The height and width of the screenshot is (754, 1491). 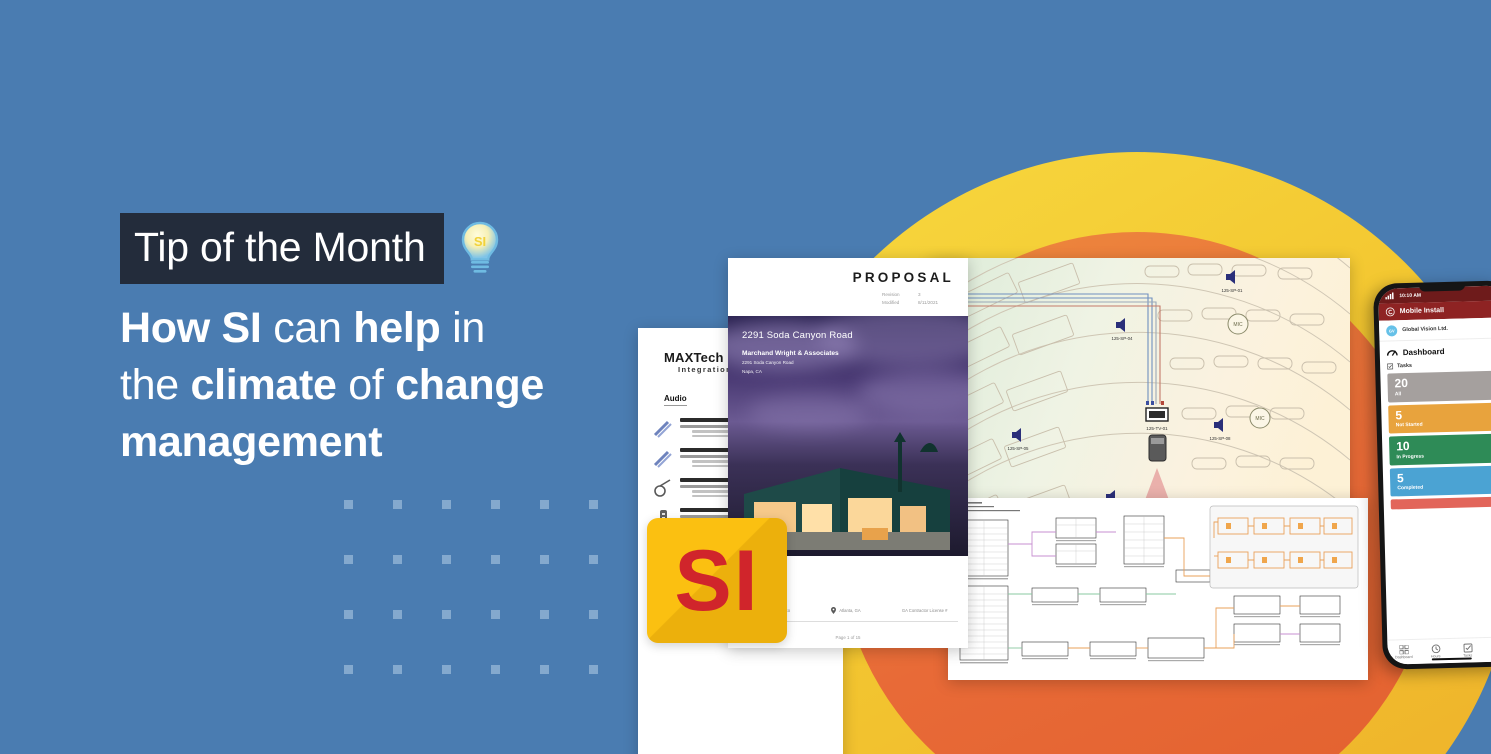 I want to click on eyebrow-row: Tip of the Month SI, so click(x=311, y=248).